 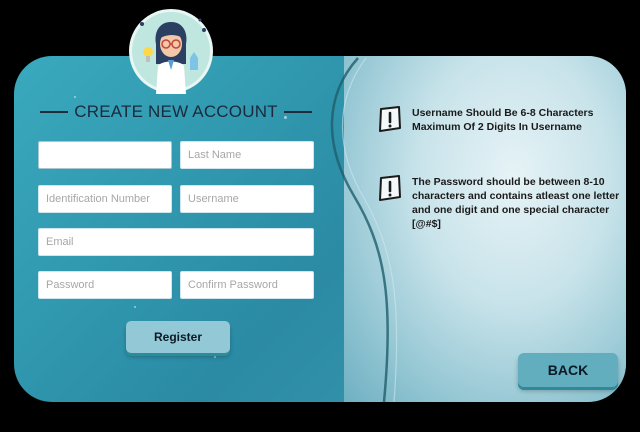 I want to click on title-divider-right, so click(x=297, y=112).